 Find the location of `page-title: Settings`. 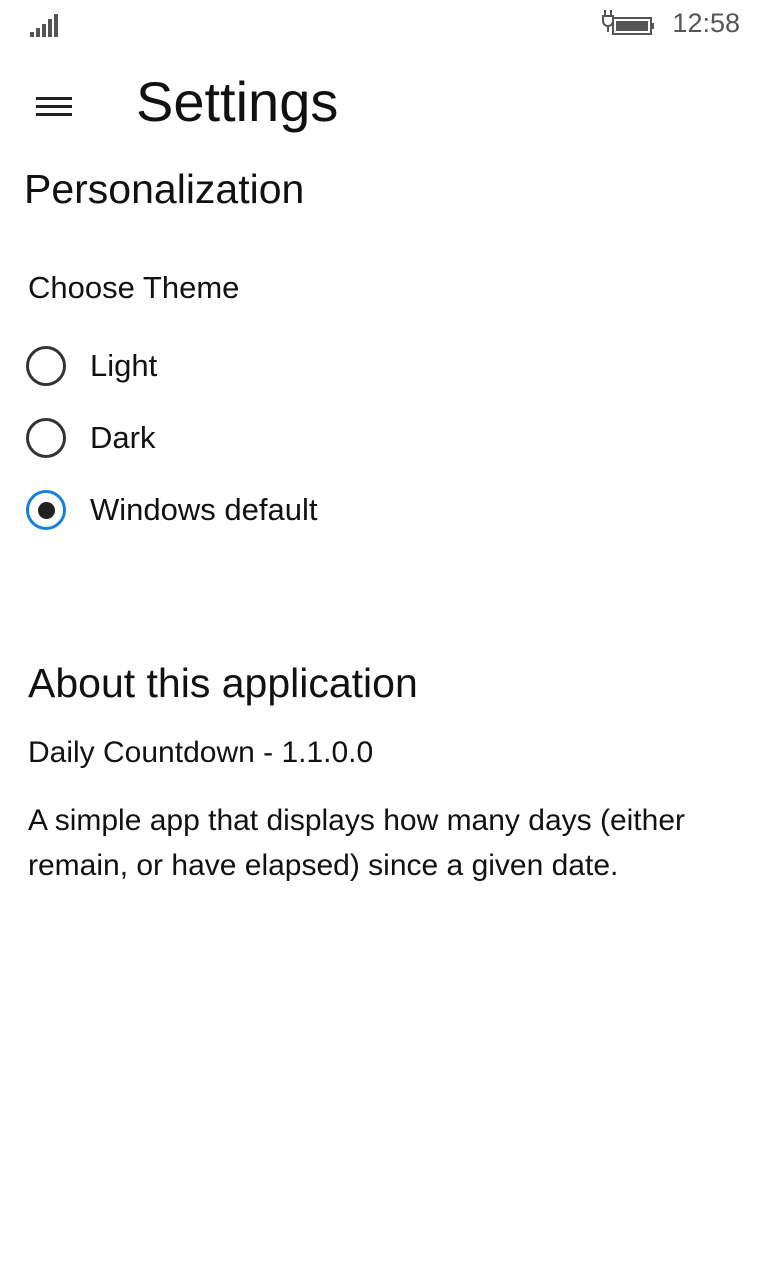

page-title: Settings is located at coordinates (237, 101).